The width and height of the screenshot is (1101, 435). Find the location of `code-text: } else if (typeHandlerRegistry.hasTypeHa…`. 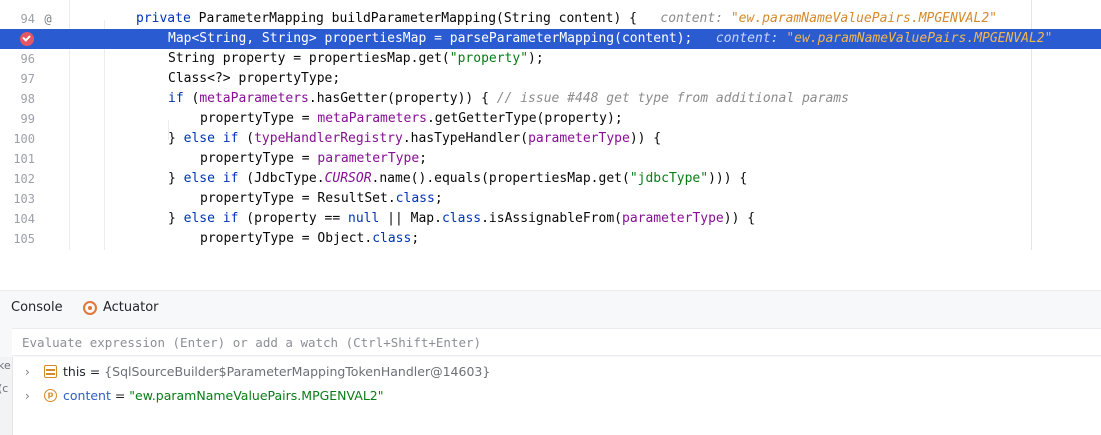

code-text: } else if (typeHandlerRegistry.hasTypeHa… is located at coordinates (414, 139).